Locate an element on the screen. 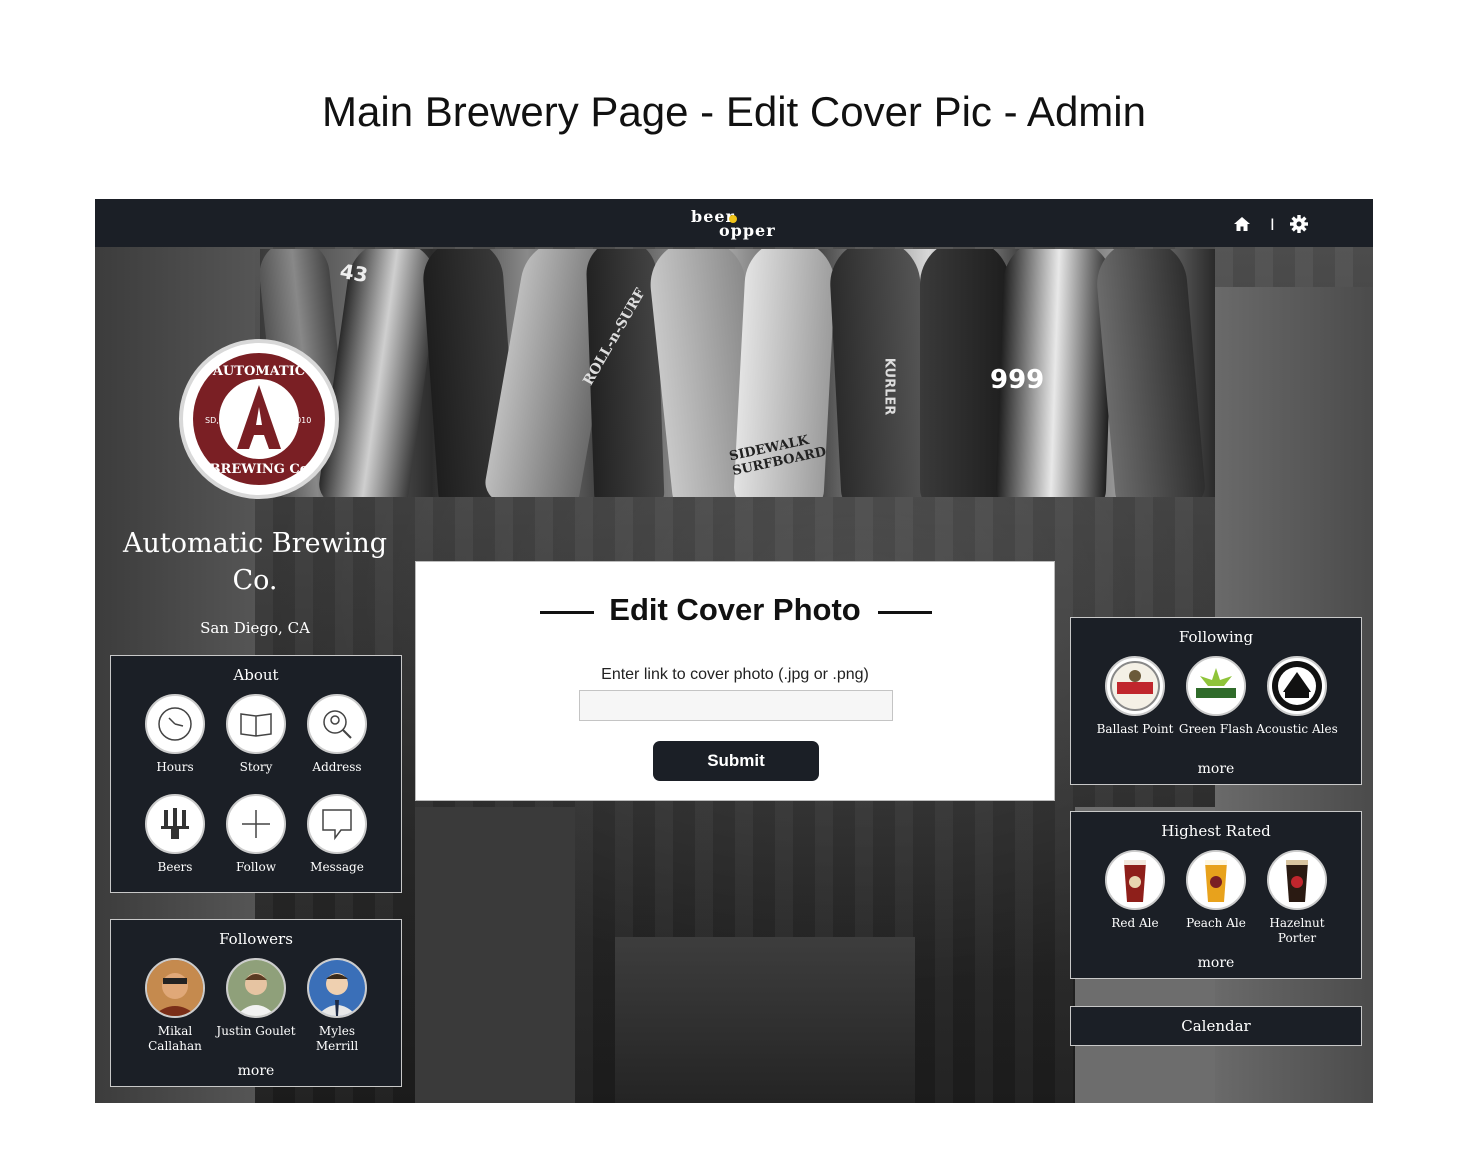 This screenshot has height=1152, width=1468. speech-bubble-icon is located at coordinates (337, 825).